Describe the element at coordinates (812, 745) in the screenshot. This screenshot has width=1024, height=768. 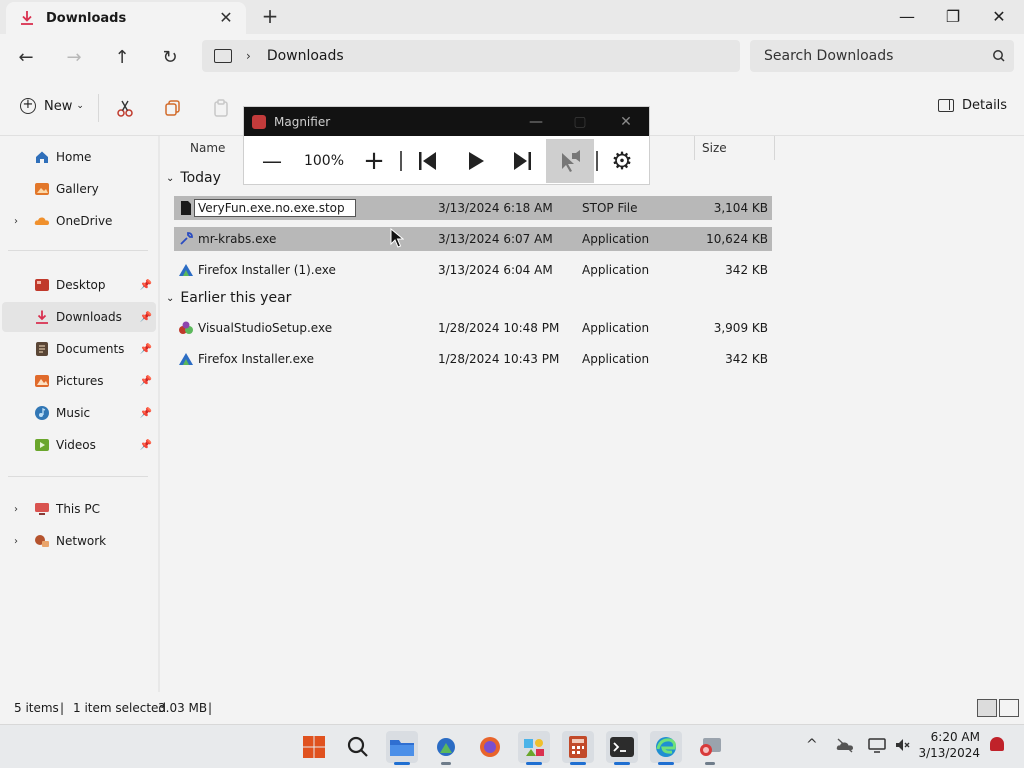
I see `show-hidden-icons-button: ^` at that location.